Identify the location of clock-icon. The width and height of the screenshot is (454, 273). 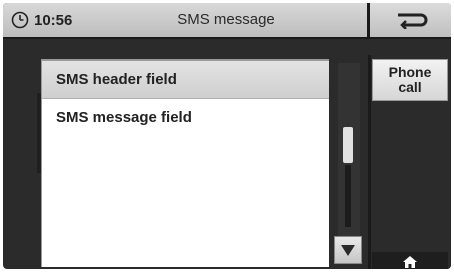
(20, 20).